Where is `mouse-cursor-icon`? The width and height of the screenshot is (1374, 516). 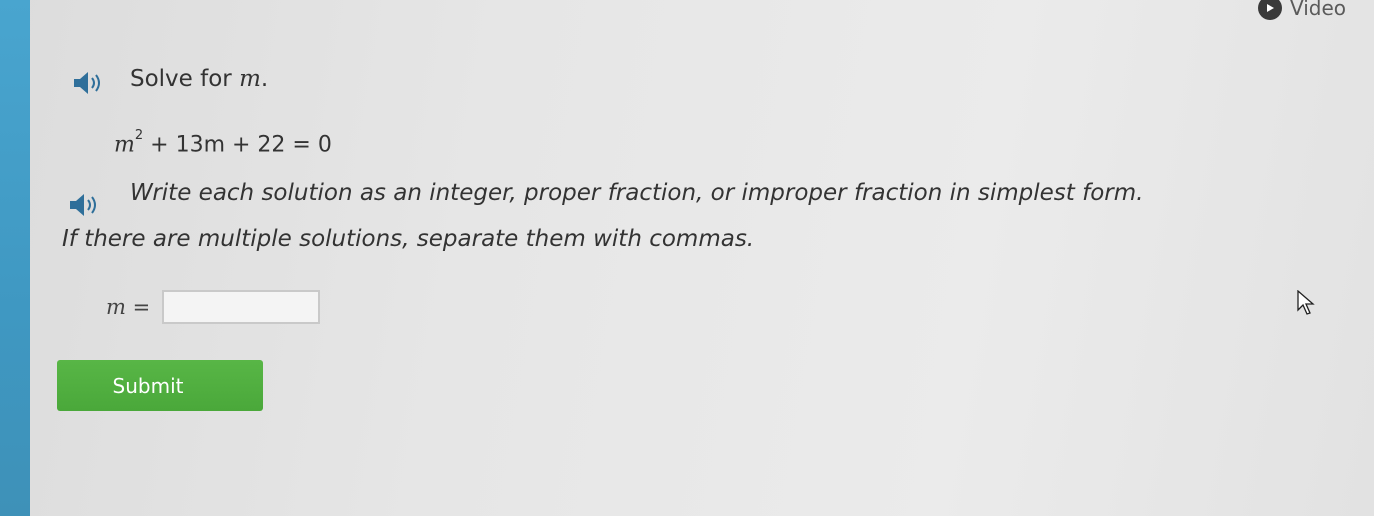
mouse-cursor-icon is located at coordinates (1306, 302).